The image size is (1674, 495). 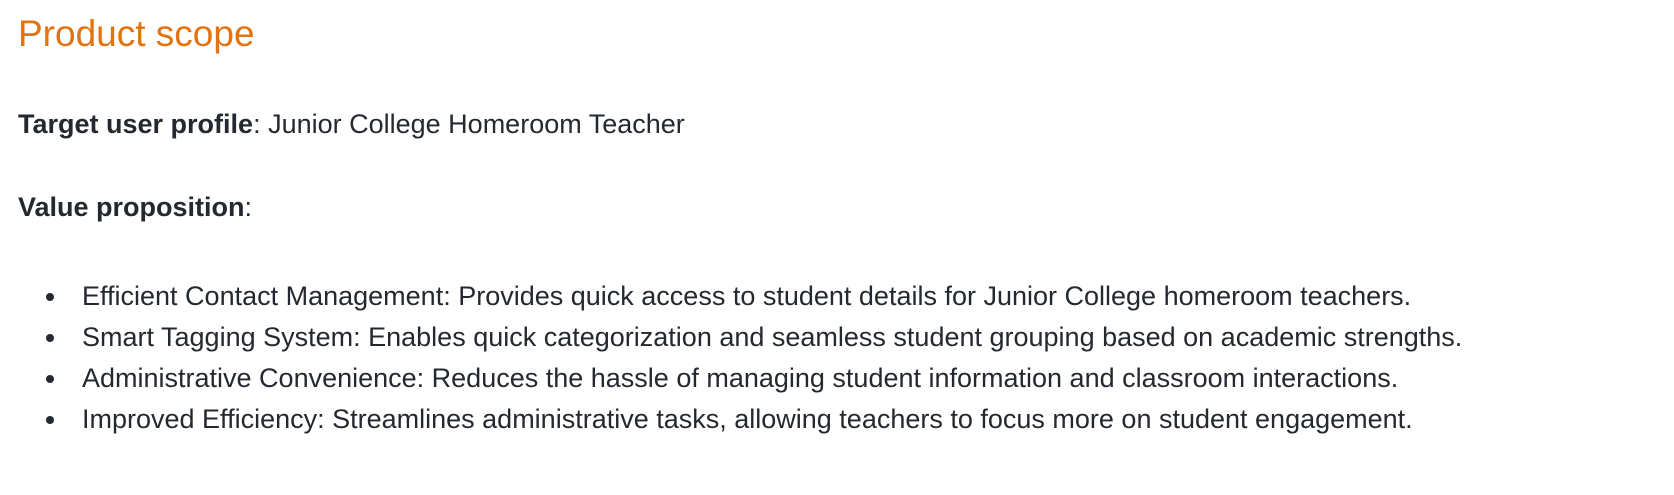 I want to click on value-proposition-label: Value proposition, so click(x=131, y=207).